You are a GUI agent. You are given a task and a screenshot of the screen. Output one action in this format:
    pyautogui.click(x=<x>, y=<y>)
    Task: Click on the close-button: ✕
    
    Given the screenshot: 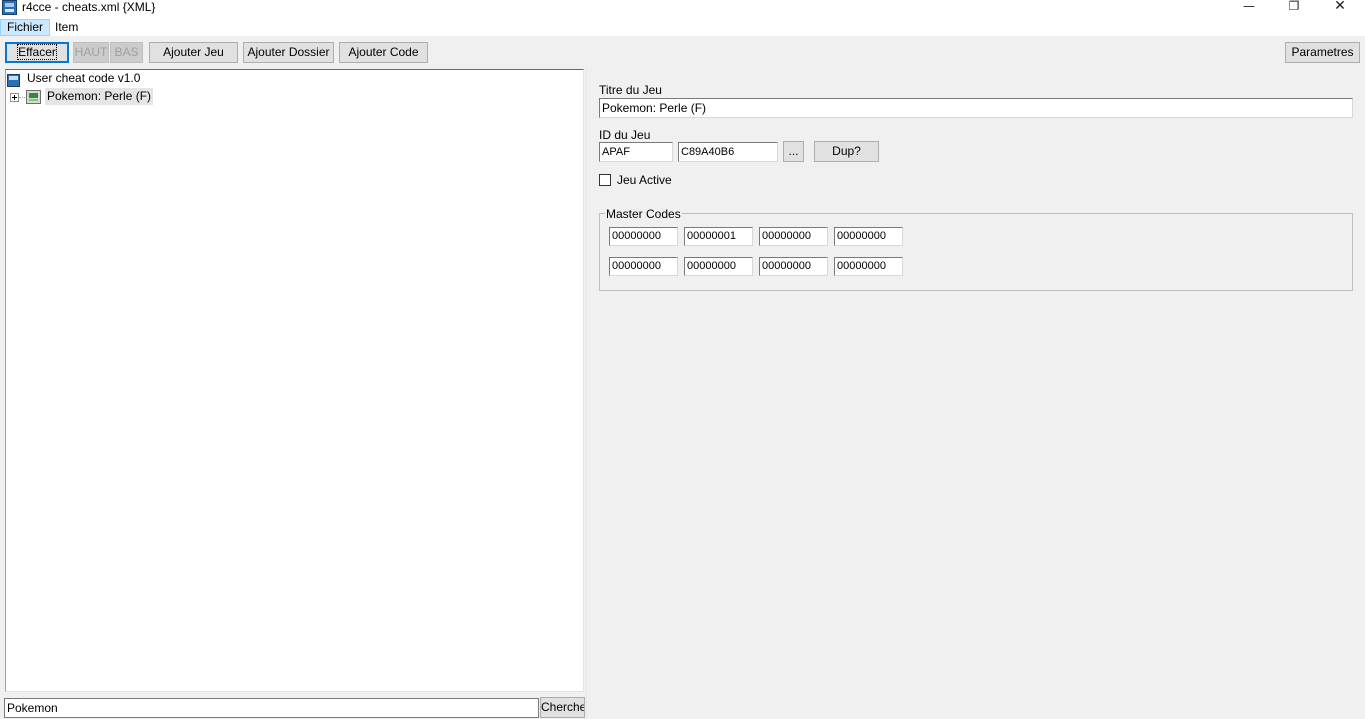 What is the action you would take?
    pyautogui.click(x=1340, y=7)
    